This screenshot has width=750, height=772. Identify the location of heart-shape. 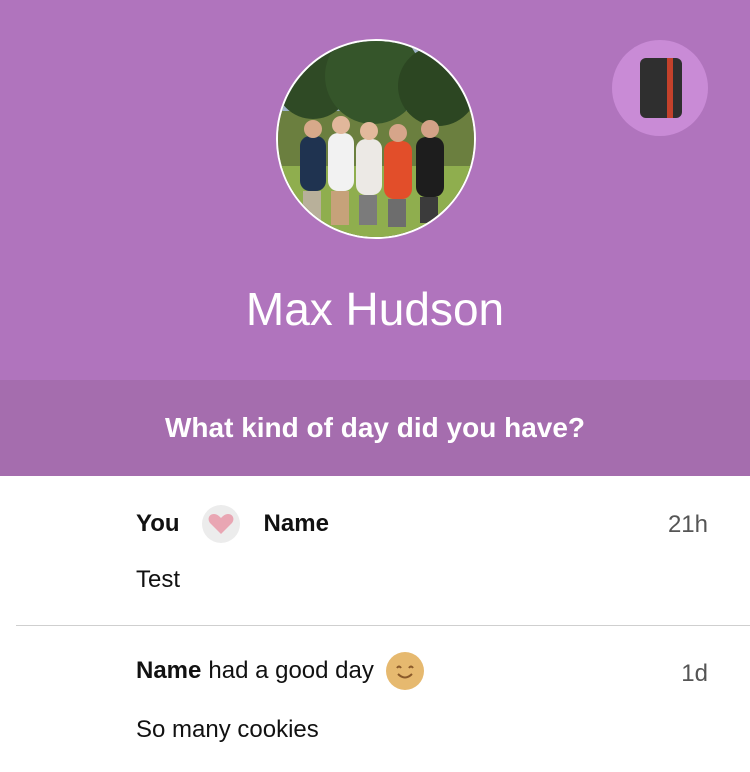
(220, 524).